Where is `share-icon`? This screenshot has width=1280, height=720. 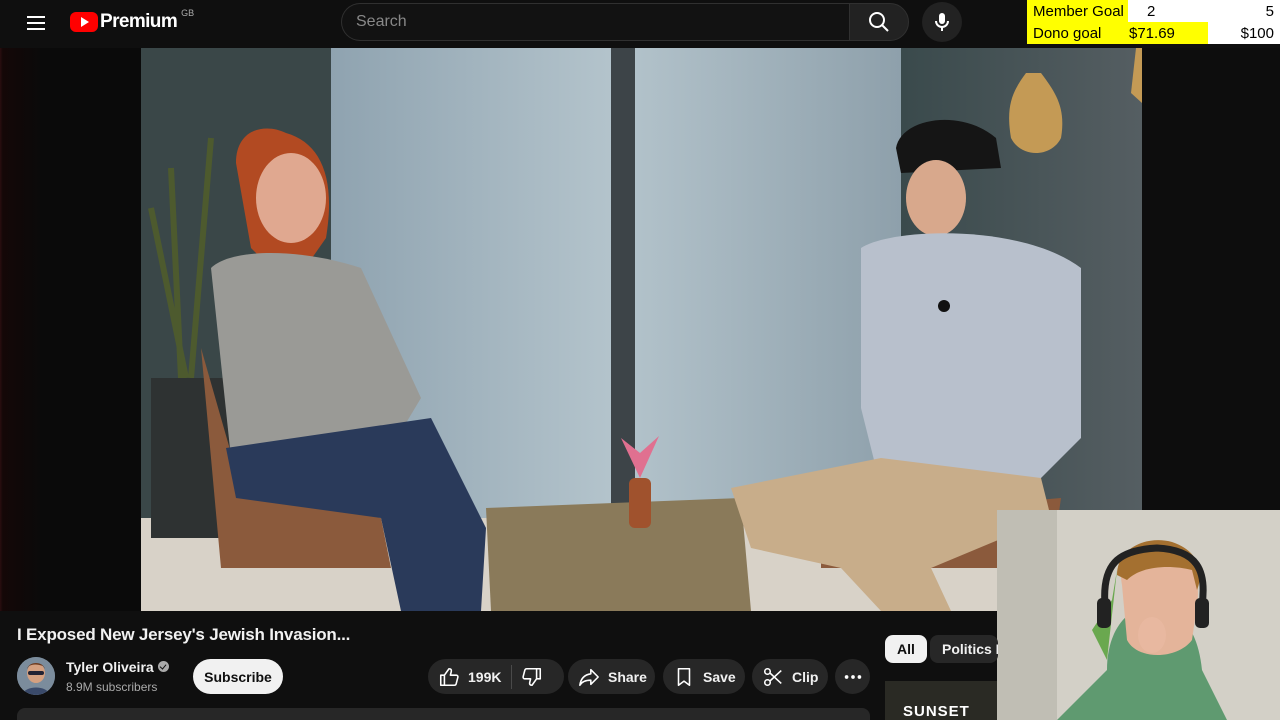 share-icon is located at coordinates (589, 677).